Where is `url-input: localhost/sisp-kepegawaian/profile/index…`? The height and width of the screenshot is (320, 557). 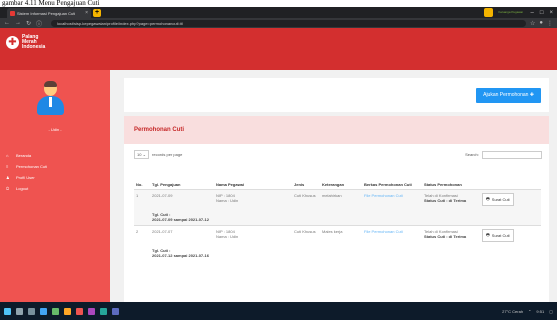
url-input: localhost/sisp-kepegawaian/profile/index… is located at coordinates (288, 23).